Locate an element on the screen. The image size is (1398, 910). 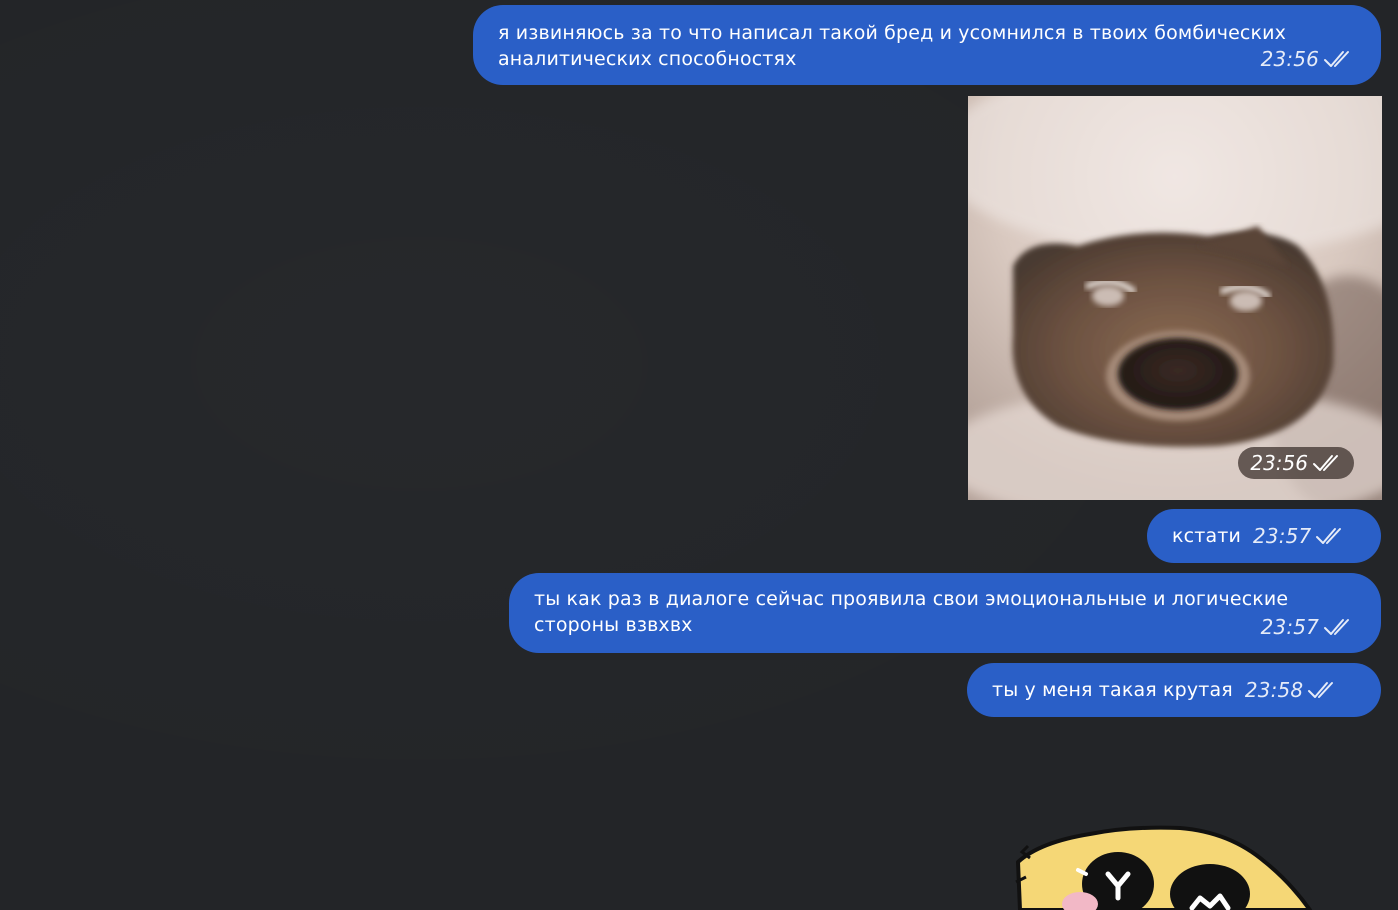
outgoing-message: кстати 23:57 is located at coordinates (1264, 536).